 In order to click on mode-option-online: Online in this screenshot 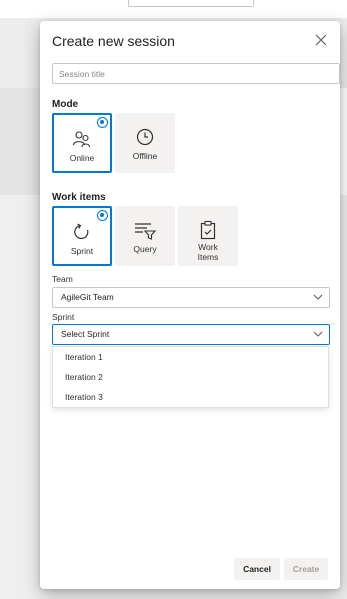, I will do `click(82, 143)`.